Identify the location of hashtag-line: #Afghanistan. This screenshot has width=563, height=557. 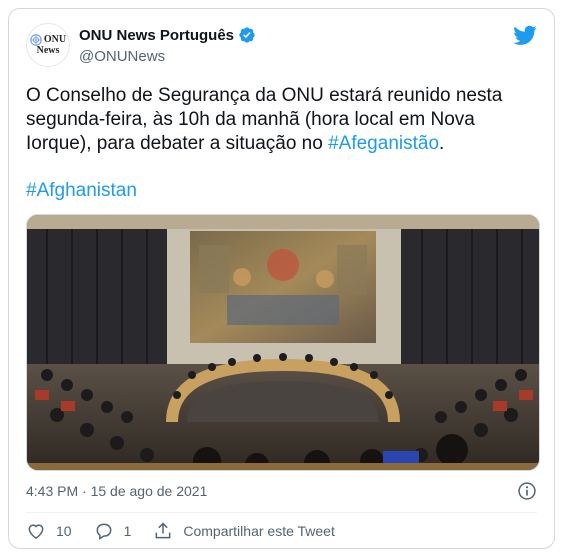
(81, 191).